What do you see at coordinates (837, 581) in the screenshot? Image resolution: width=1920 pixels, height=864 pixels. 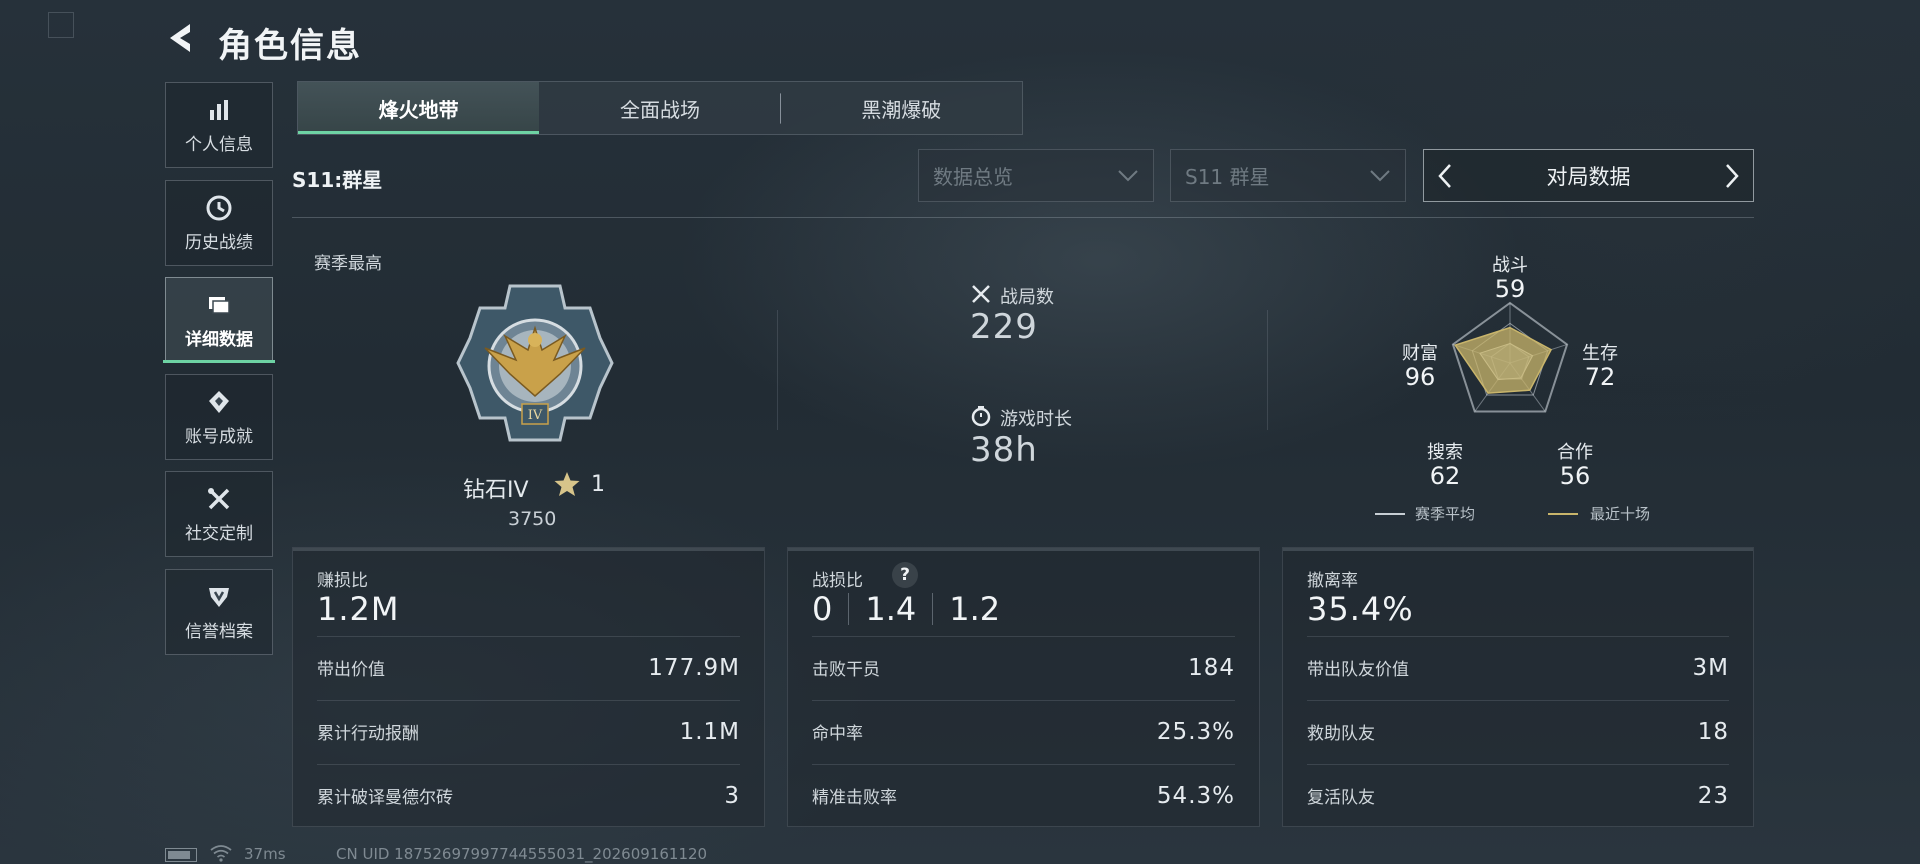 I see `card-title: 战损比` at bounding box center [837, 581].